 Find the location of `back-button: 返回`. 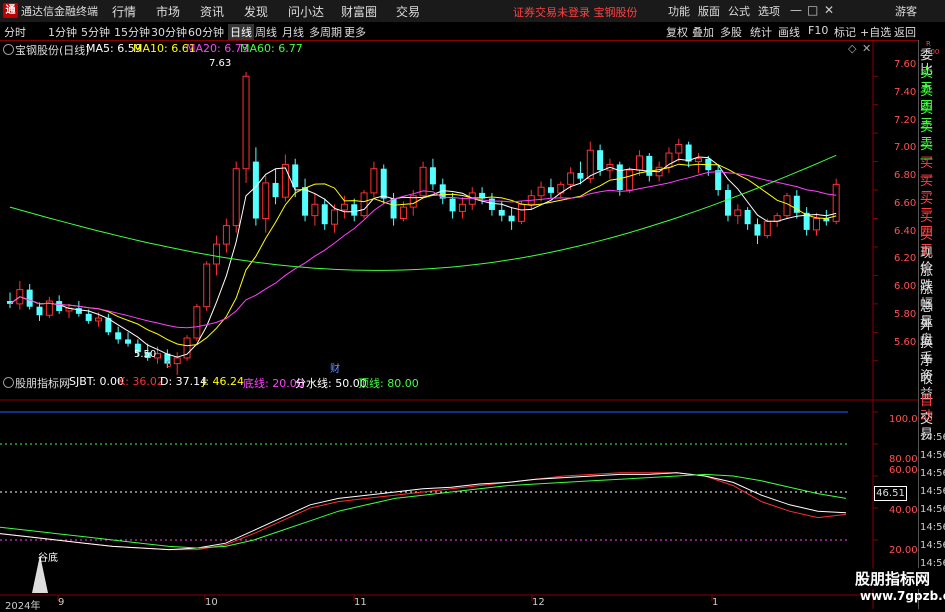

back-button: 返回 is located at coordinates (905, 32).